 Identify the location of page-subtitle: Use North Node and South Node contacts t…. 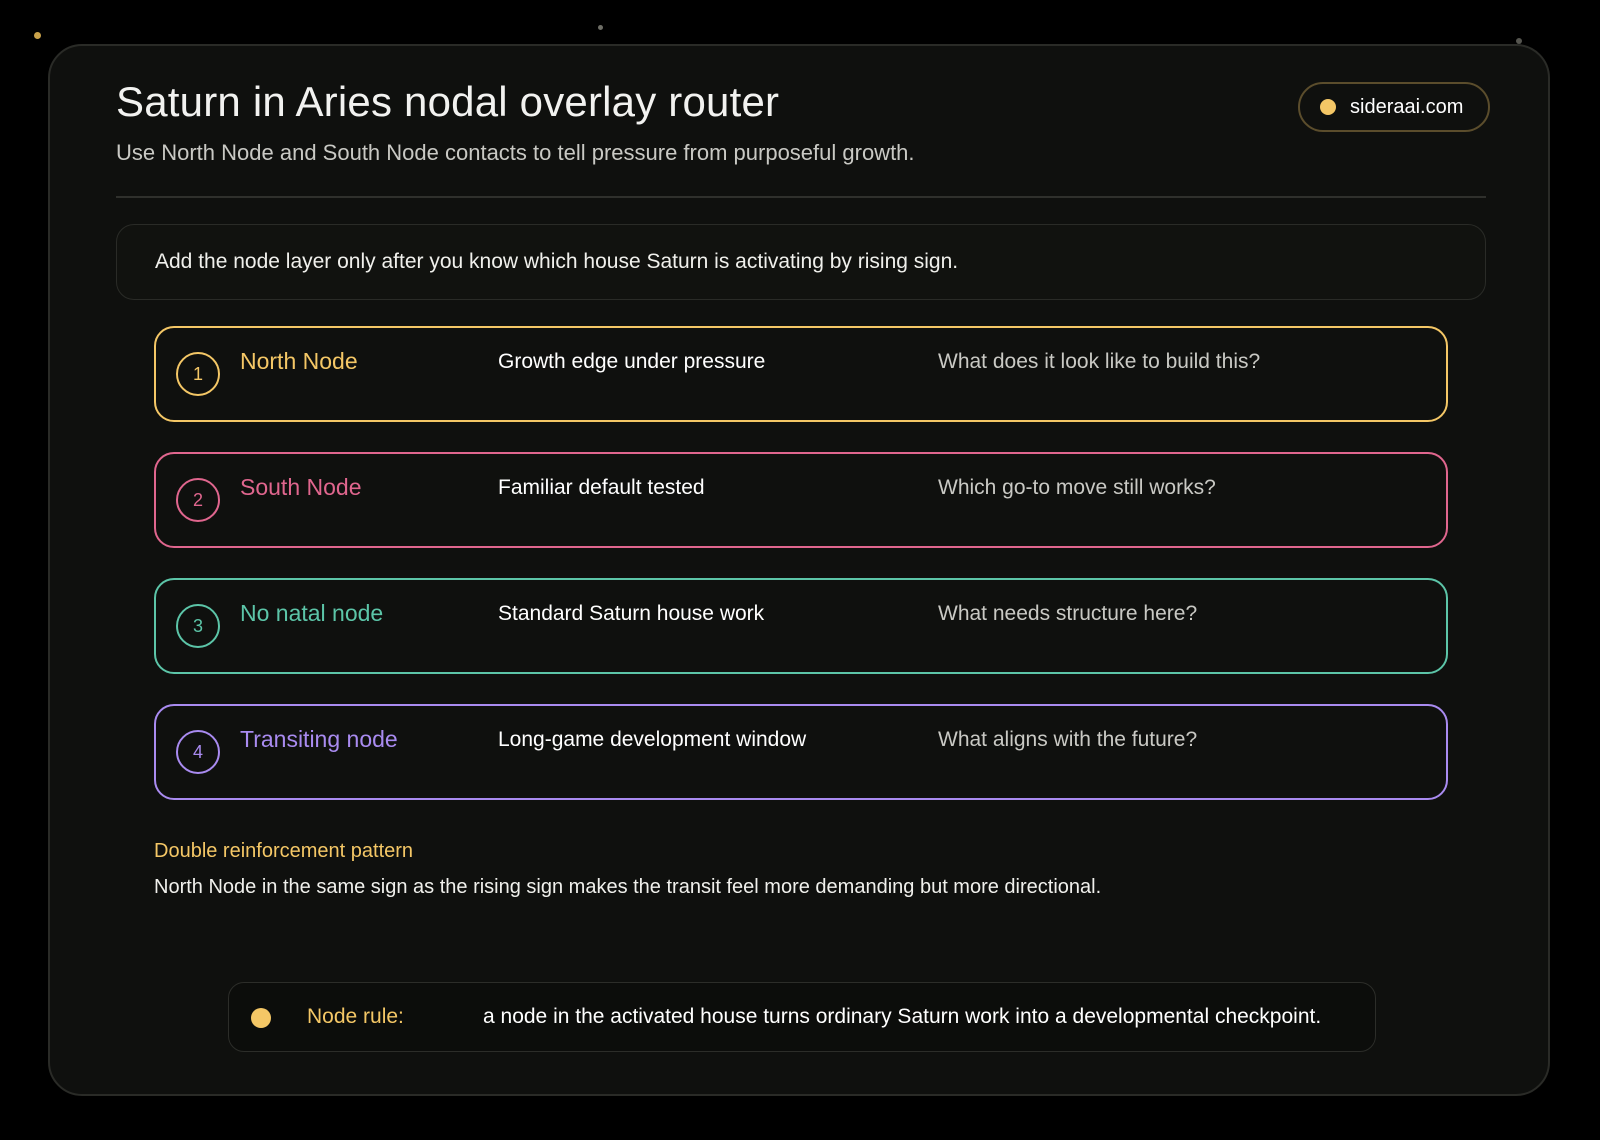
(515, 152).